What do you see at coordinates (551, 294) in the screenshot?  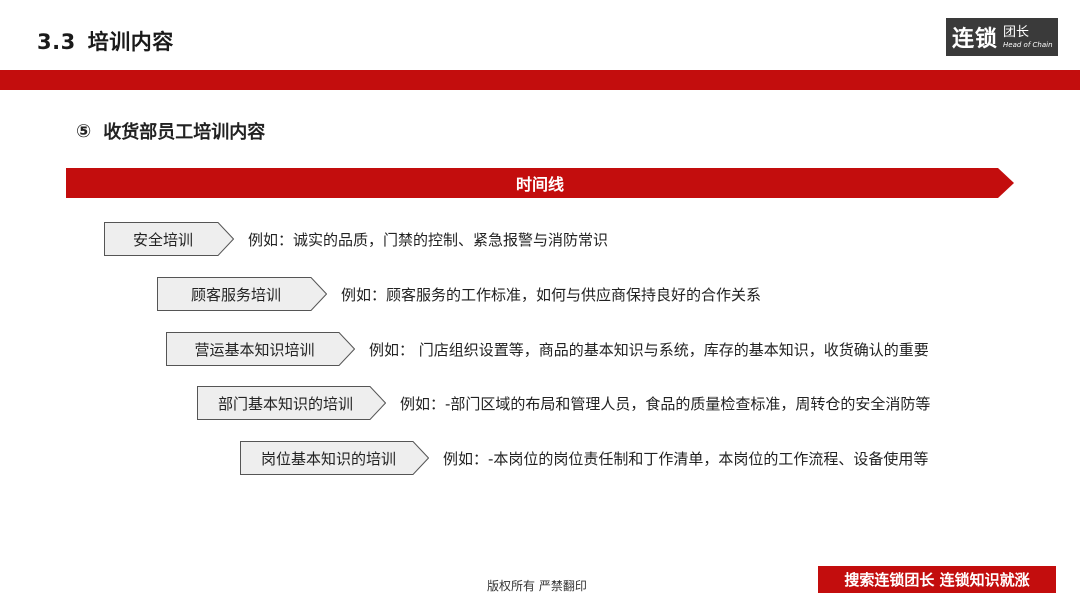 I see `training-description: 例如：顾客服务的工作标准，如何与供应商保持良好的合作关系` at bounding box center [551, 294].